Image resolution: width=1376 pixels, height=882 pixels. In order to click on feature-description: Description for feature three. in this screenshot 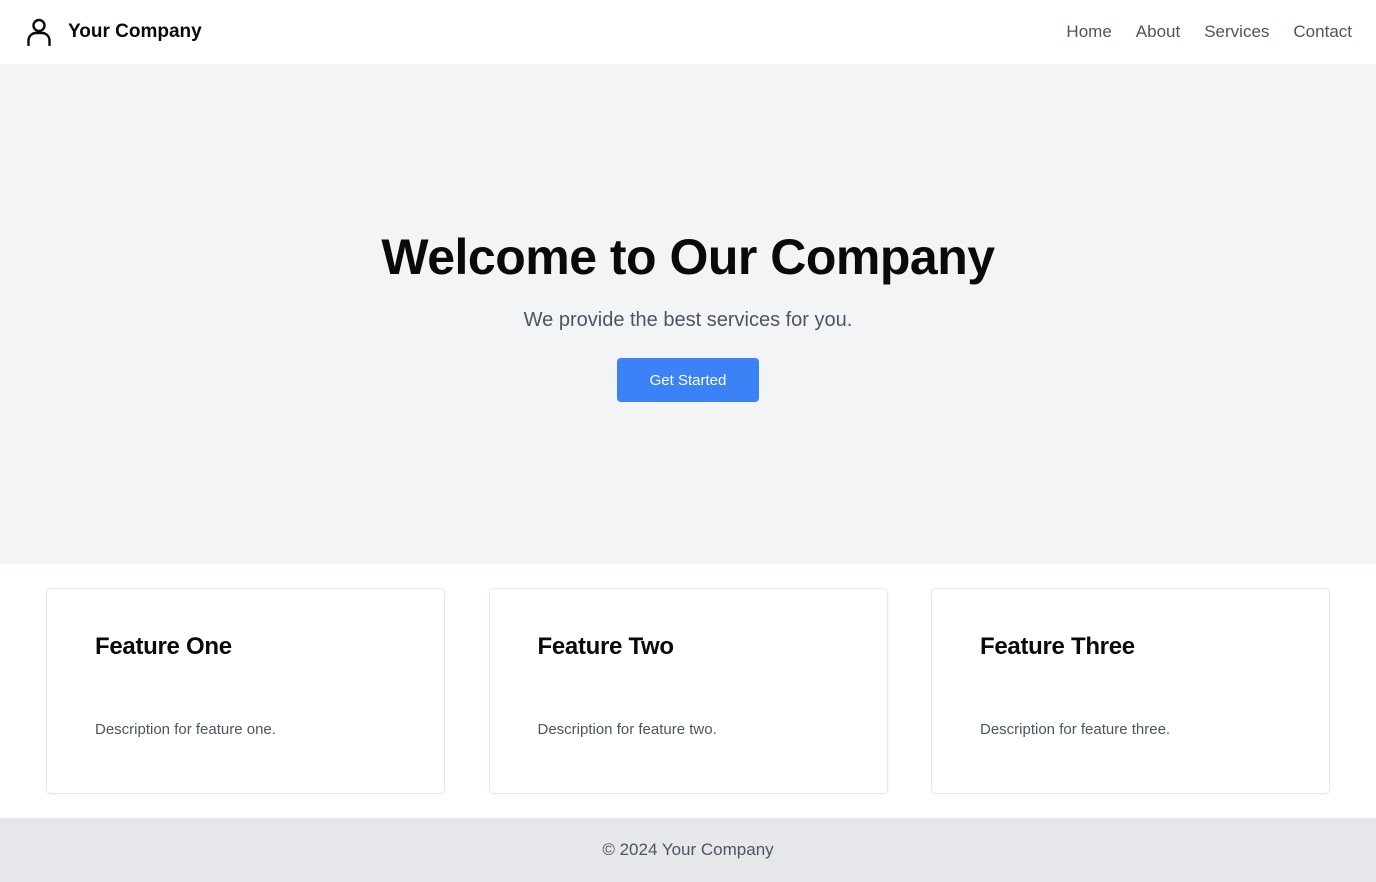, I will do `click(1075, 729)`.